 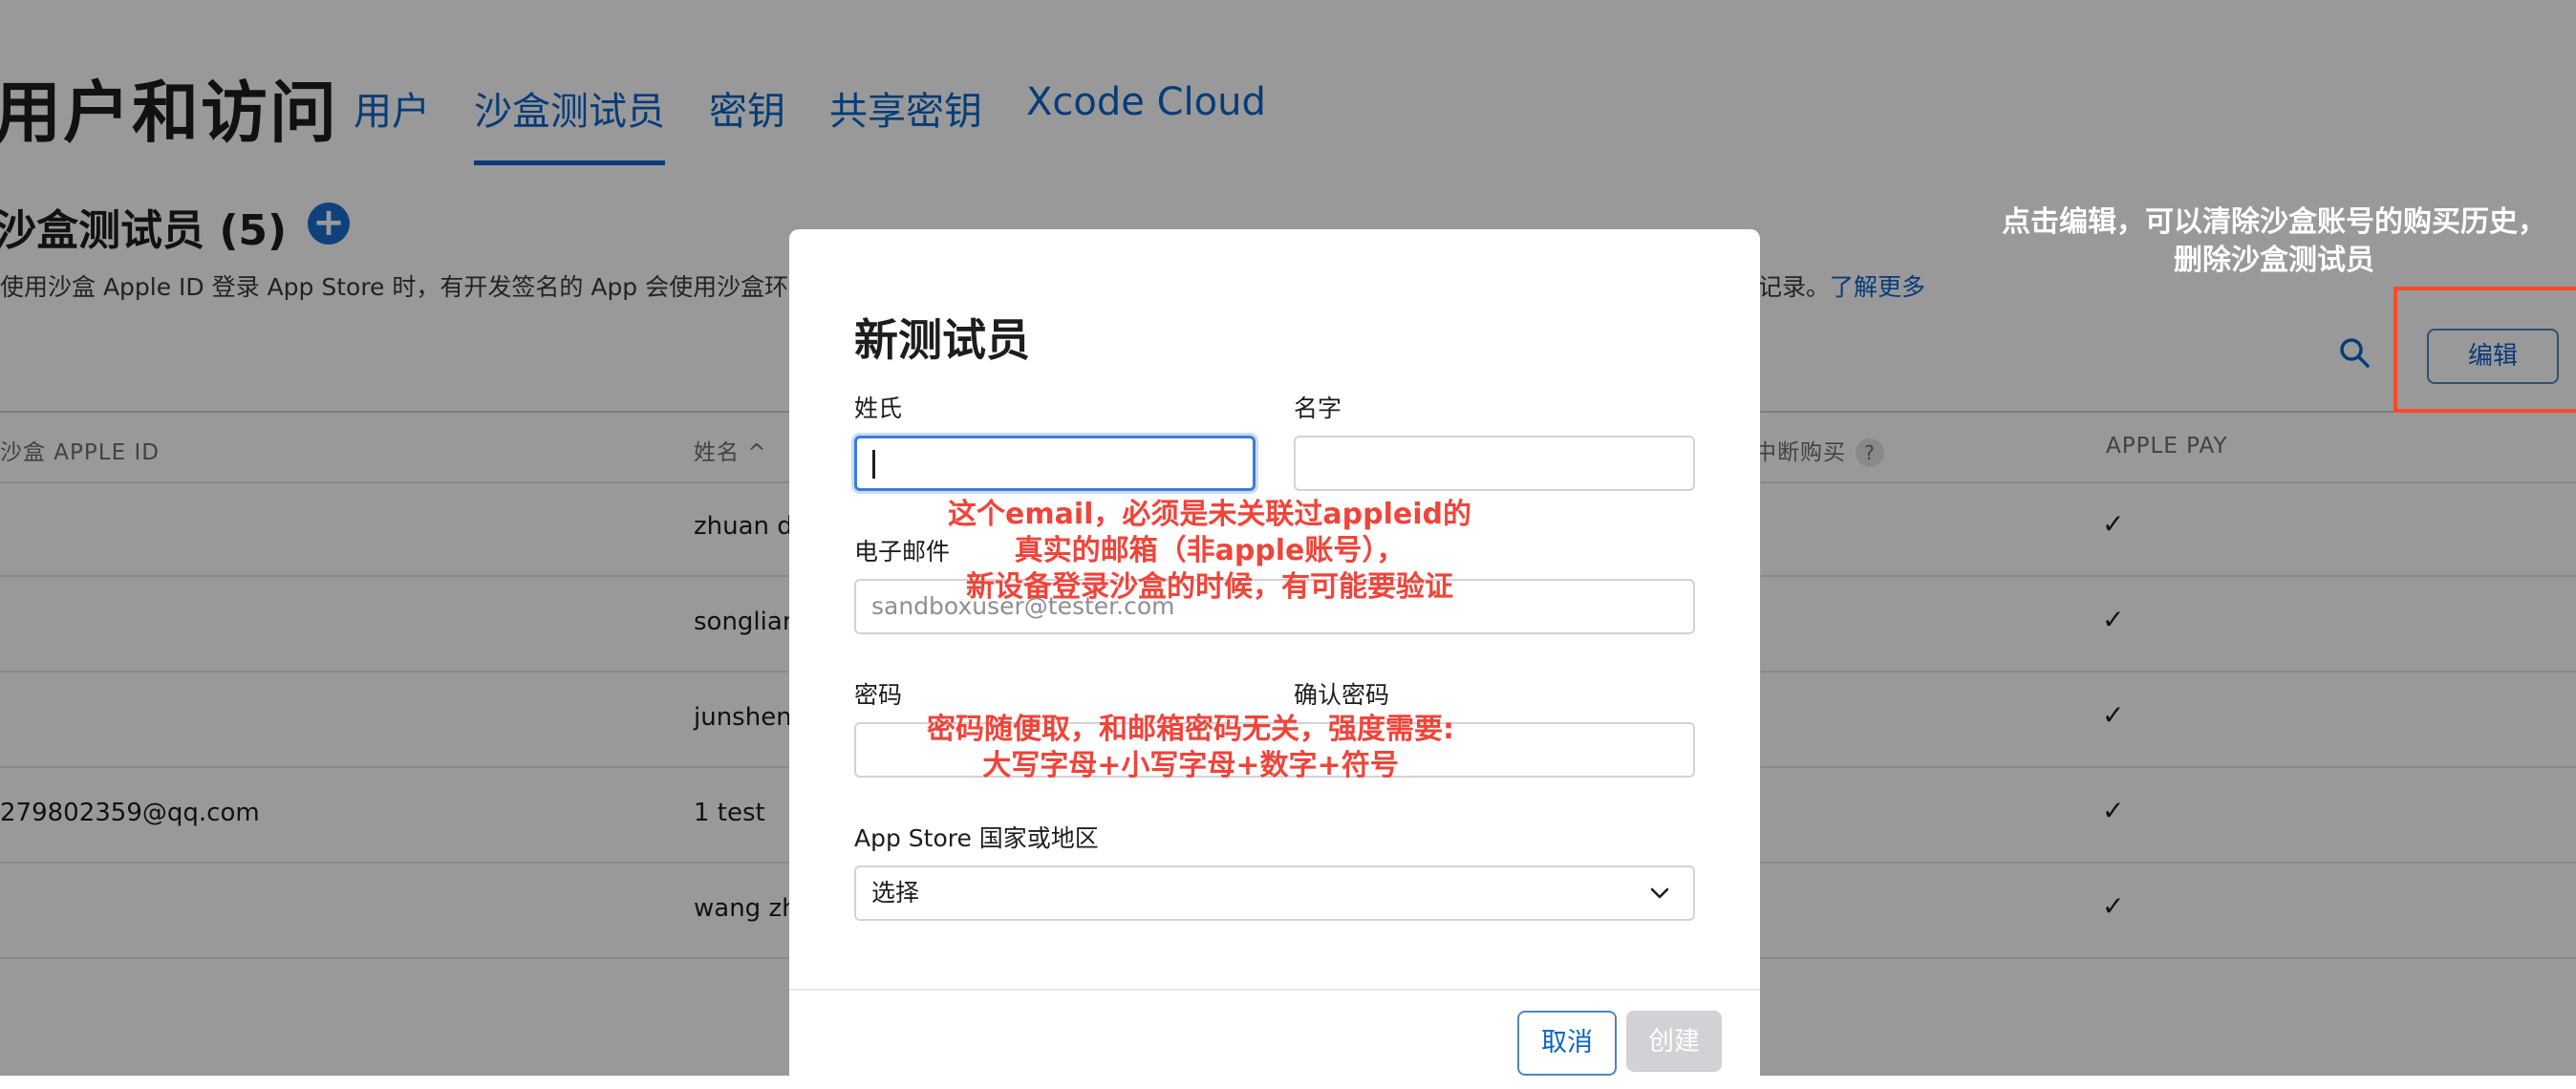 I want to click on dialog-footer, so click(x=1274, y=990).